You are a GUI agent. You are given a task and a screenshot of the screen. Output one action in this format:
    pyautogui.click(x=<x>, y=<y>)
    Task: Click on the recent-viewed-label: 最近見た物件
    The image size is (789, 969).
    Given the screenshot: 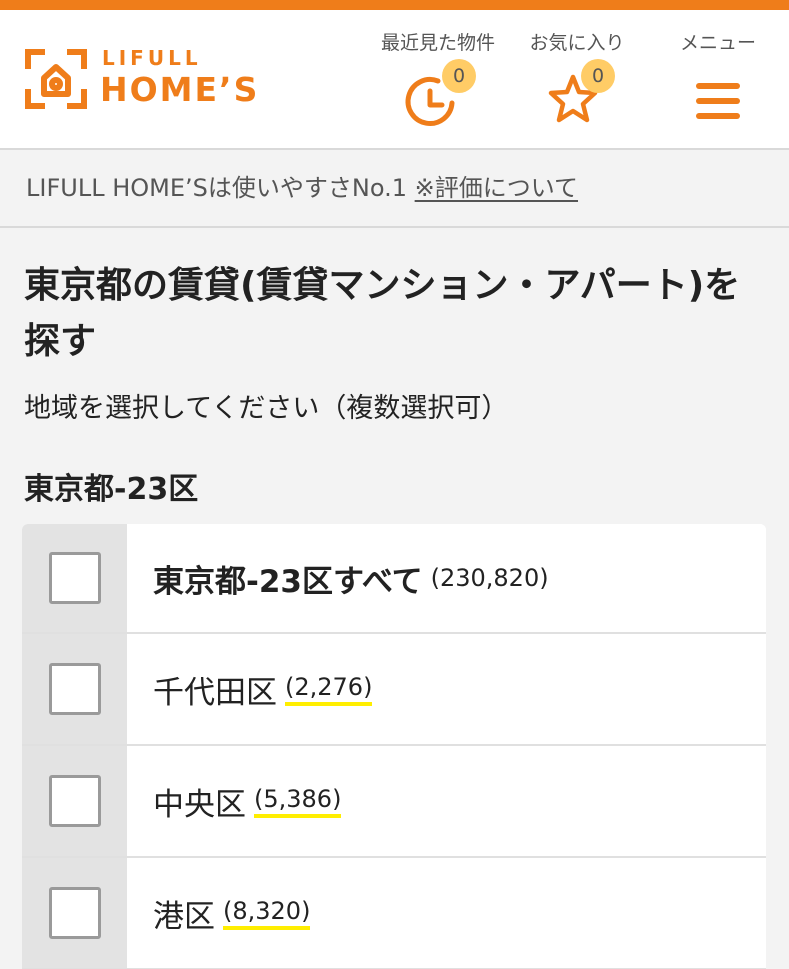 What is the action you would take?
    pyautogui.click(x=437, y=43)
    